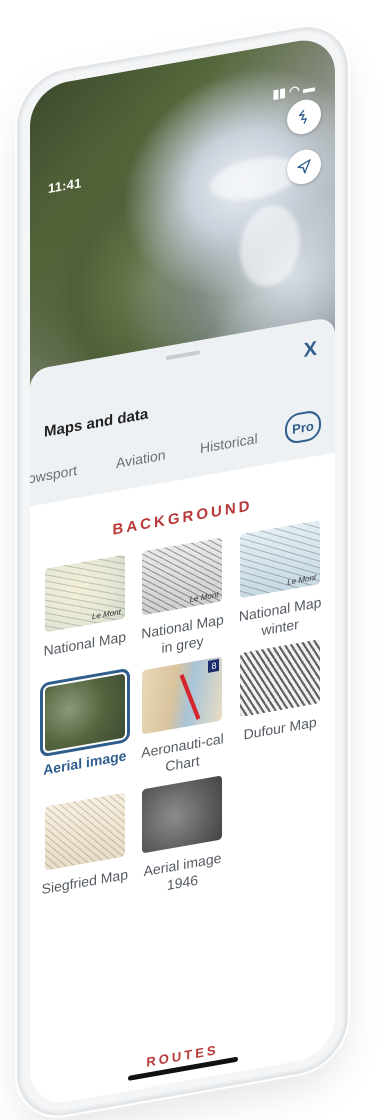 The width and height of the screenshot is (386, 1120). What do you see at coordinates (214, 665) in the screenshot?
I see `chart-badge: 8` at bounding box center [214, 665].